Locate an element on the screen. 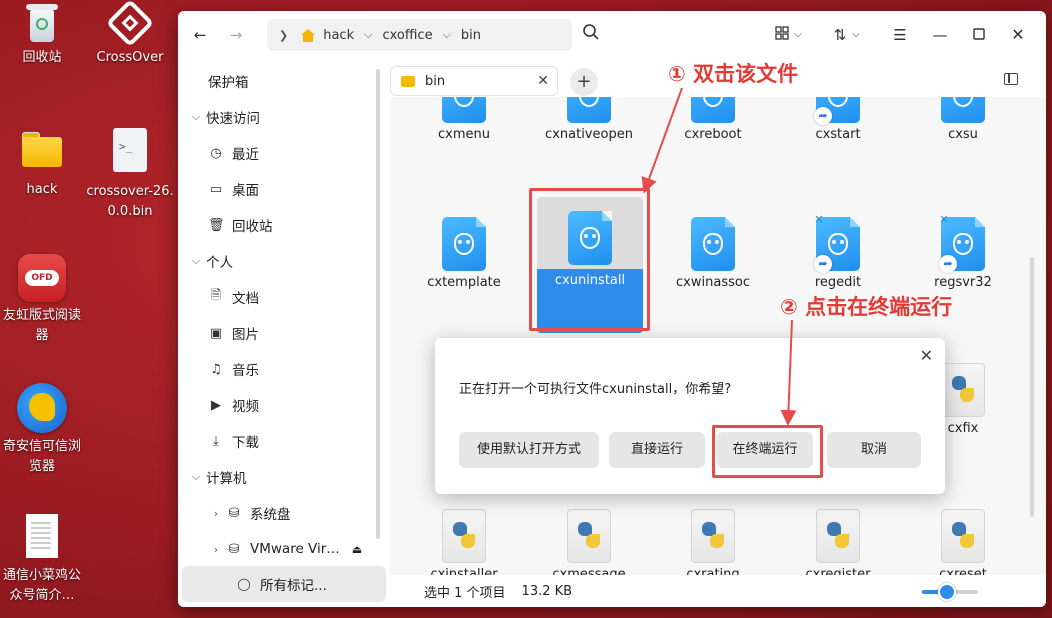 This screenshot has width=1052, height=618. sidebar-item-music: ♫ 音乐 is located at coordinates (284, 369).